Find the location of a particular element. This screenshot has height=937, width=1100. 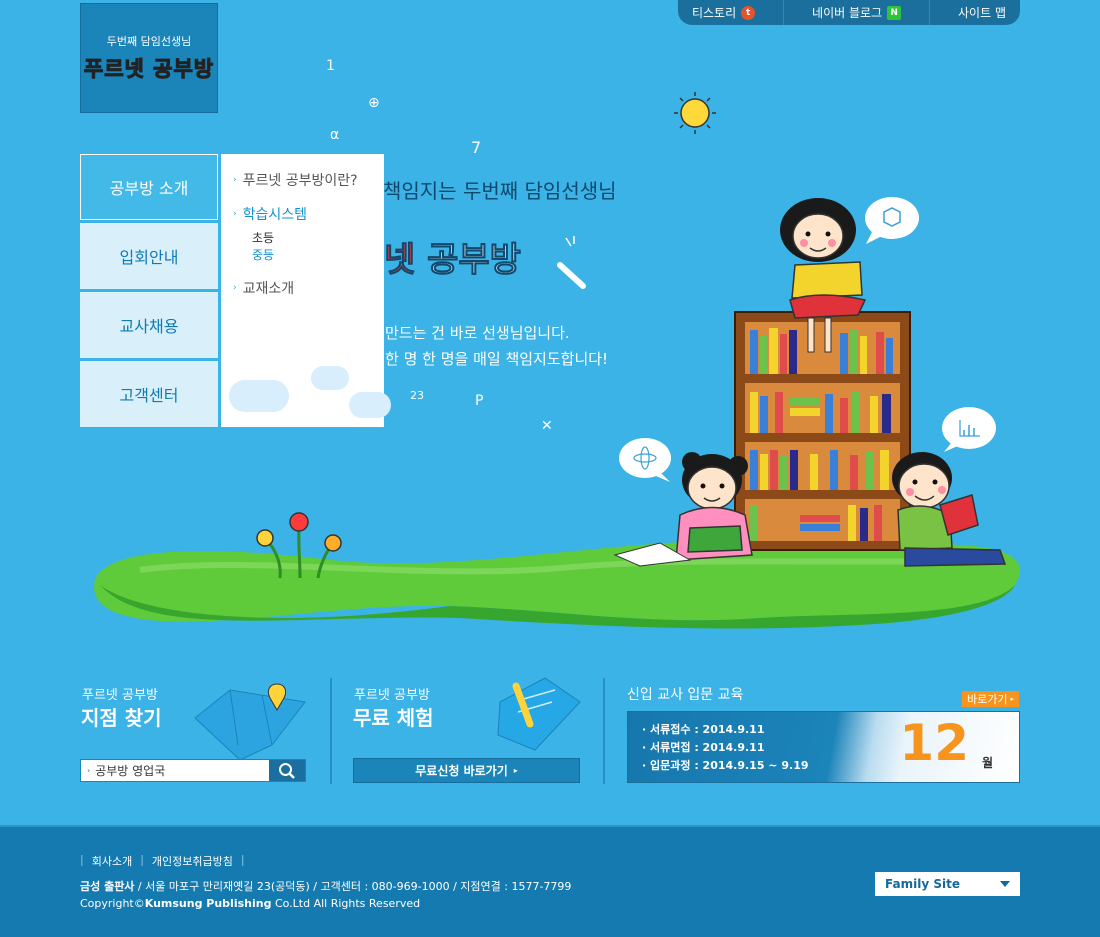

branch-search-input: › 공부방 영업국 is located at coordinates (175, 770).